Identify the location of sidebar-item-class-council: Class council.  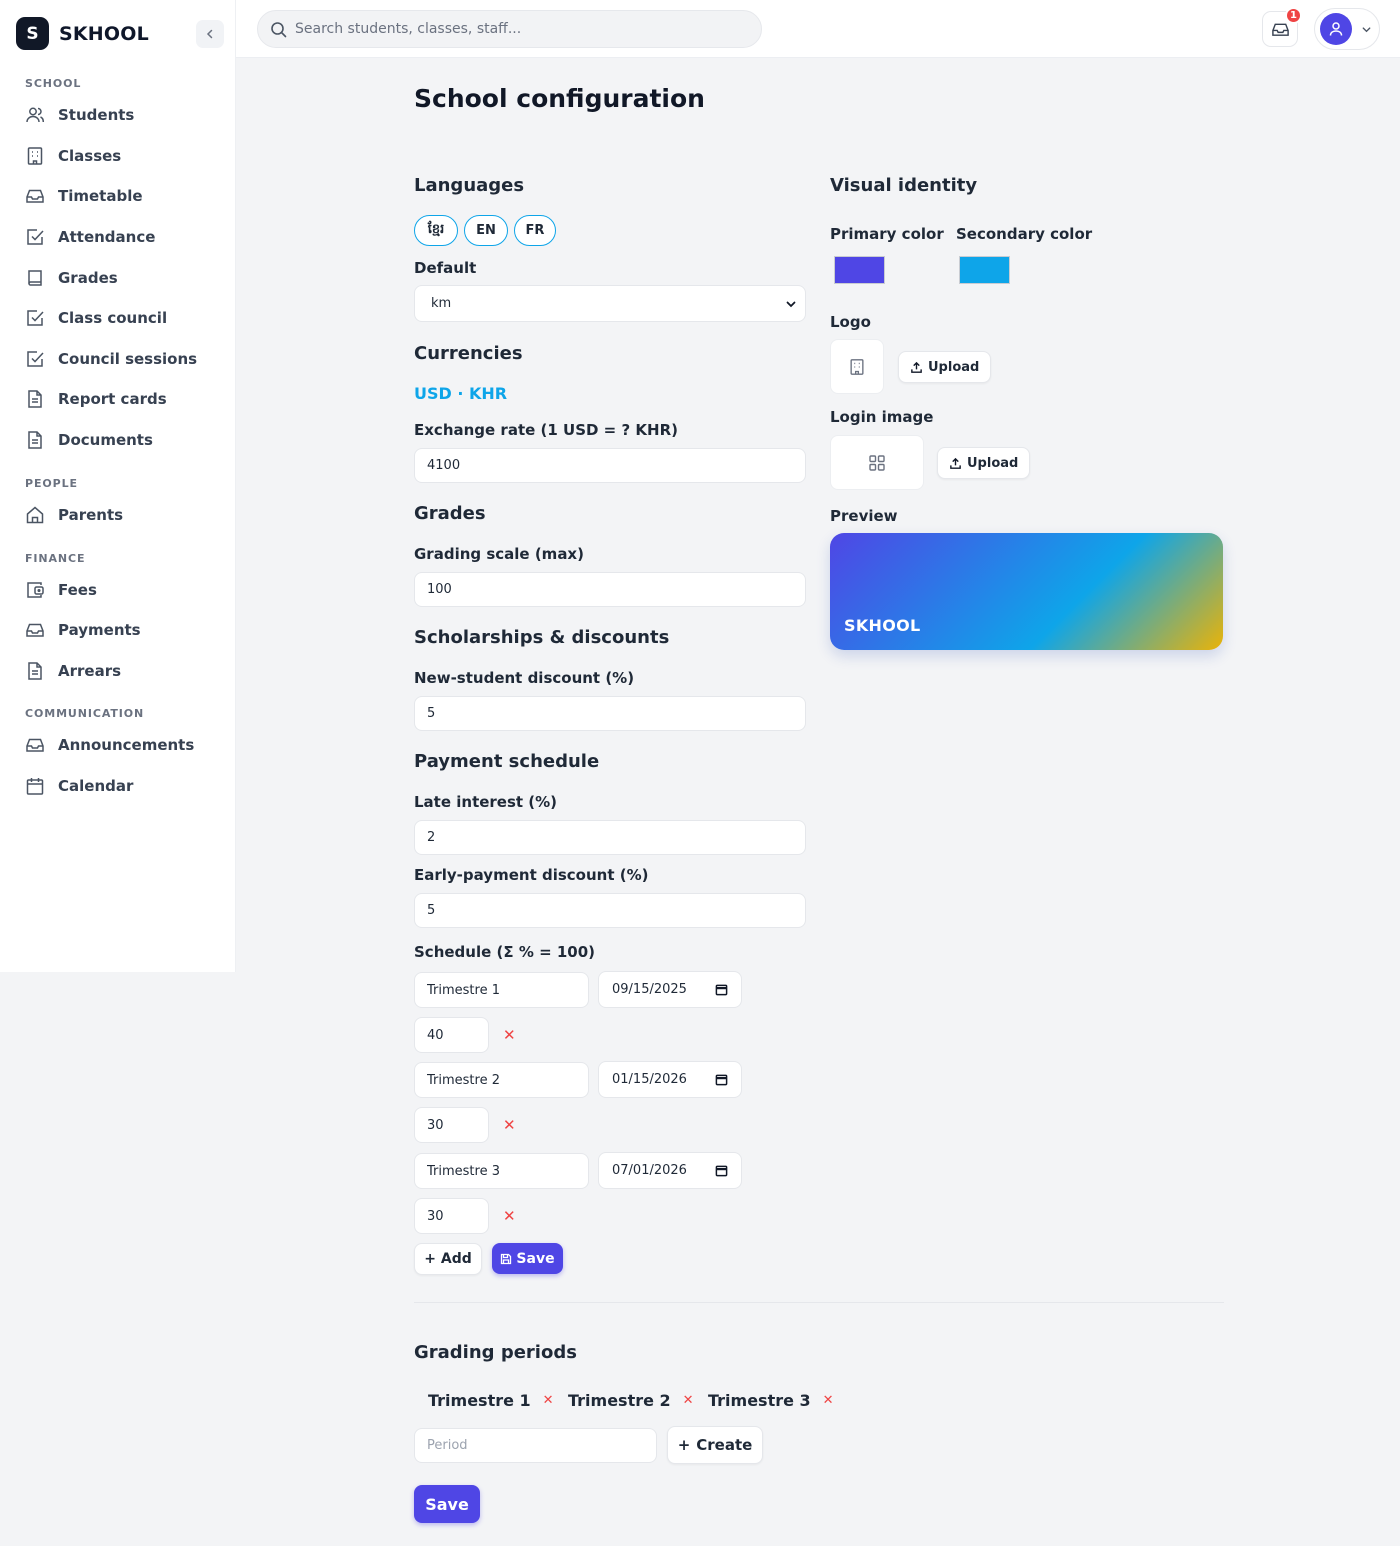
(96, 318).